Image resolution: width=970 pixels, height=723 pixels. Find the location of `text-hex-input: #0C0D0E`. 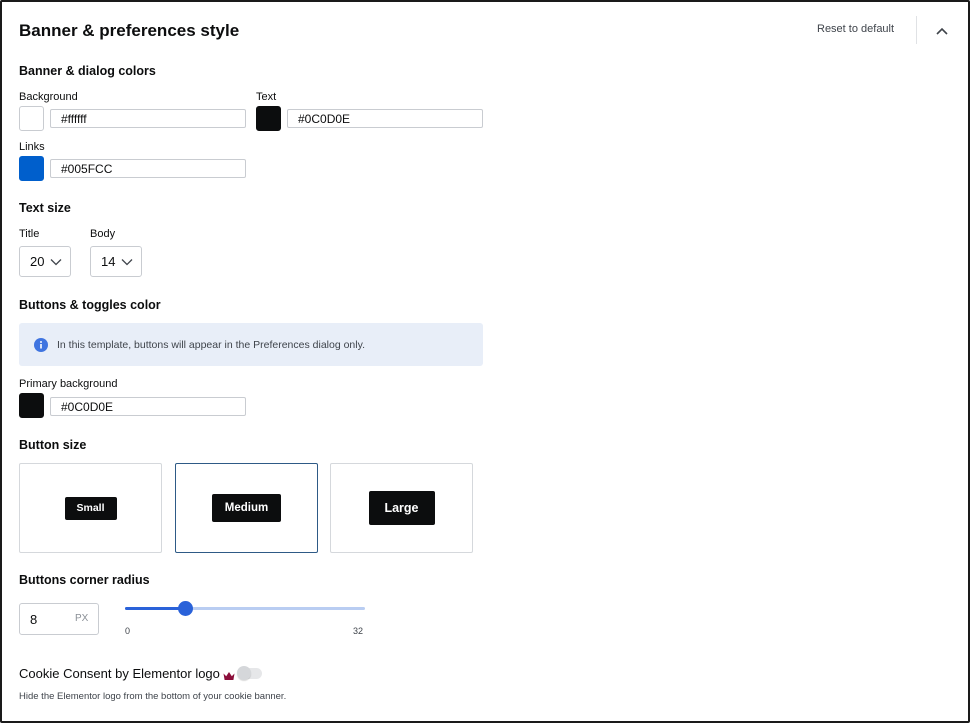

text-hex-input: #0C0D0E is located at coordinates (385, 118).